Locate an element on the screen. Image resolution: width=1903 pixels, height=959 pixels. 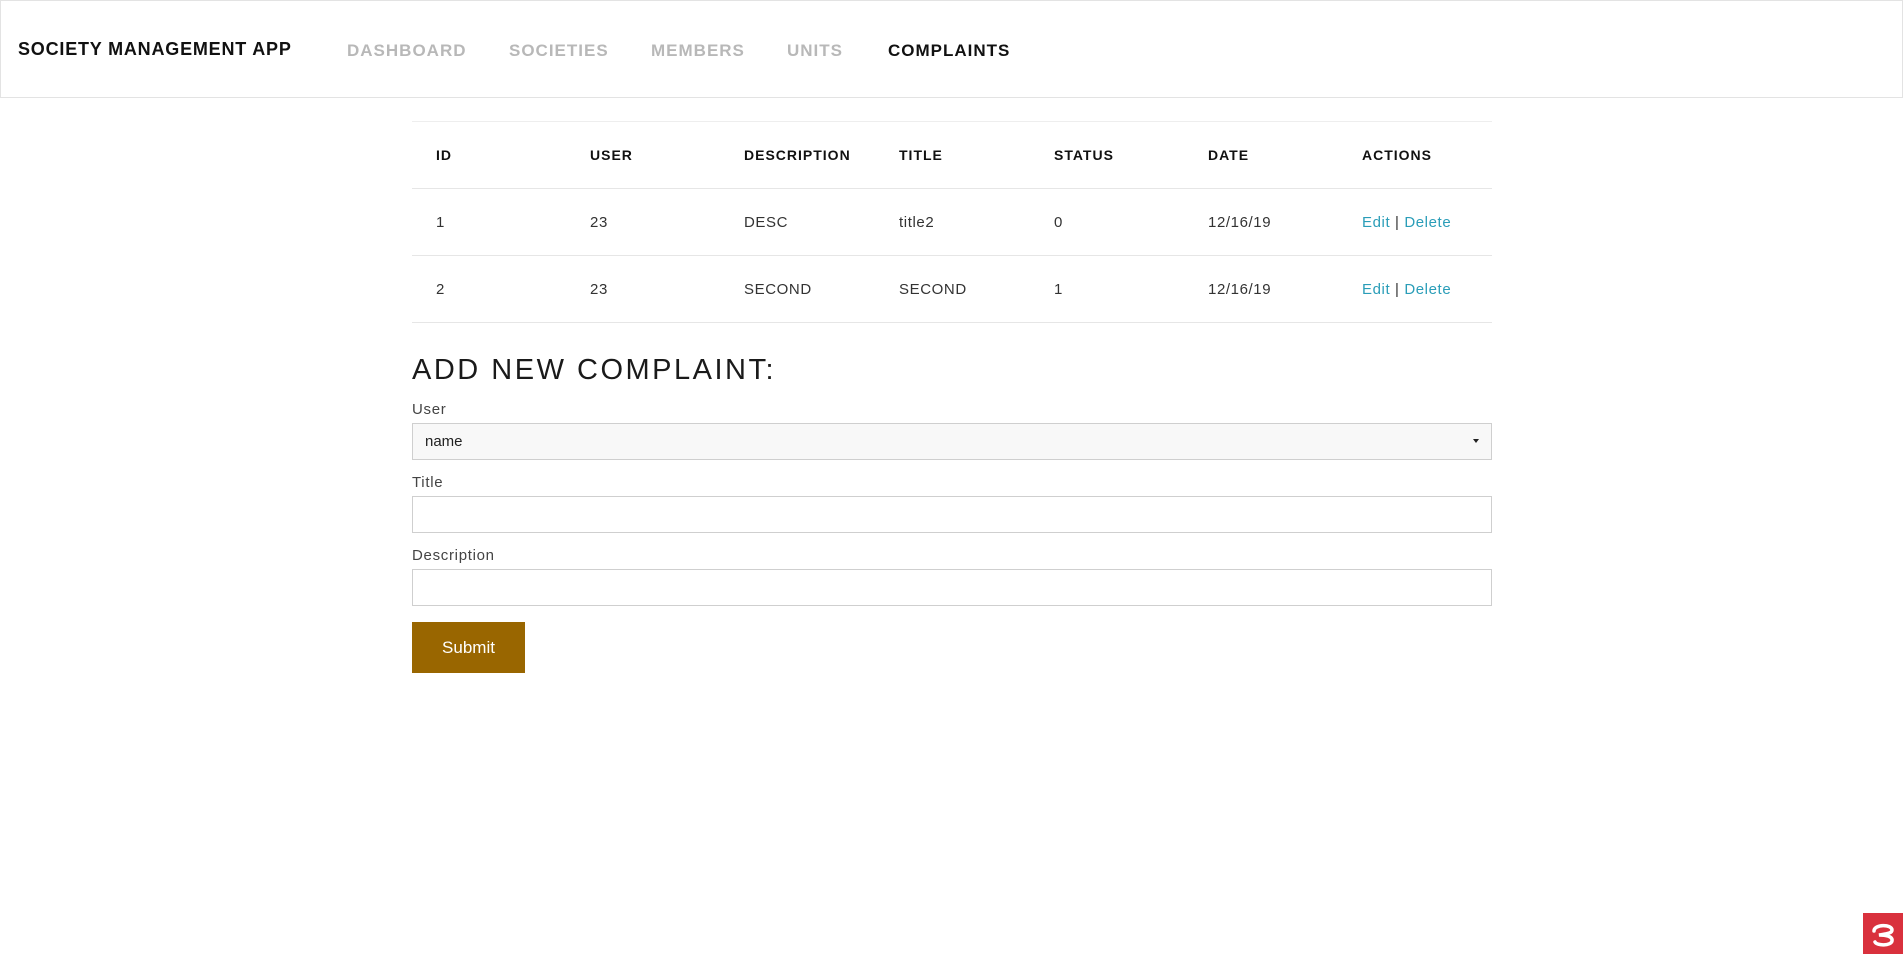
cell-status: 0 is located at coordinates (1107, 222).